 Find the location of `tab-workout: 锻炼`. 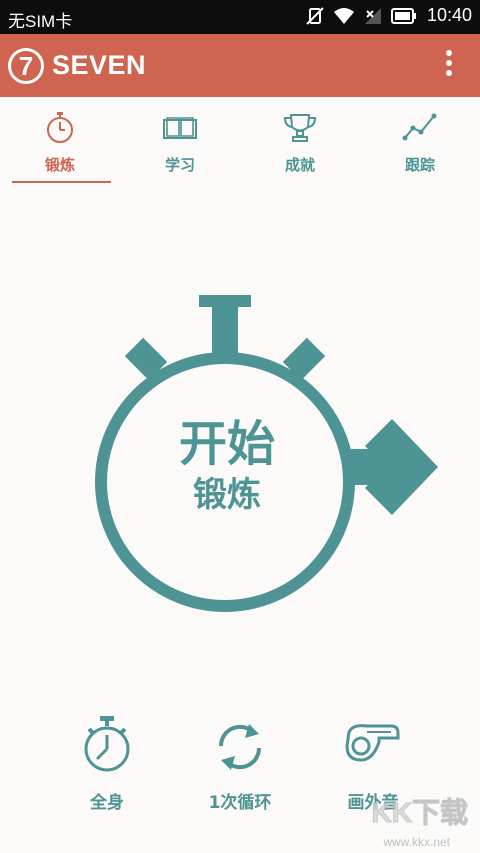

tab-workout: 锻炼 is located at coordinates (60, 142).